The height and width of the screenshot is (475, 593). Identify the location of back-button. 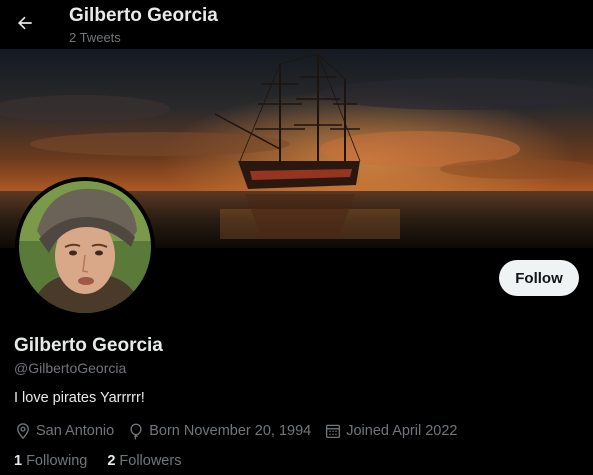
(25, 23).